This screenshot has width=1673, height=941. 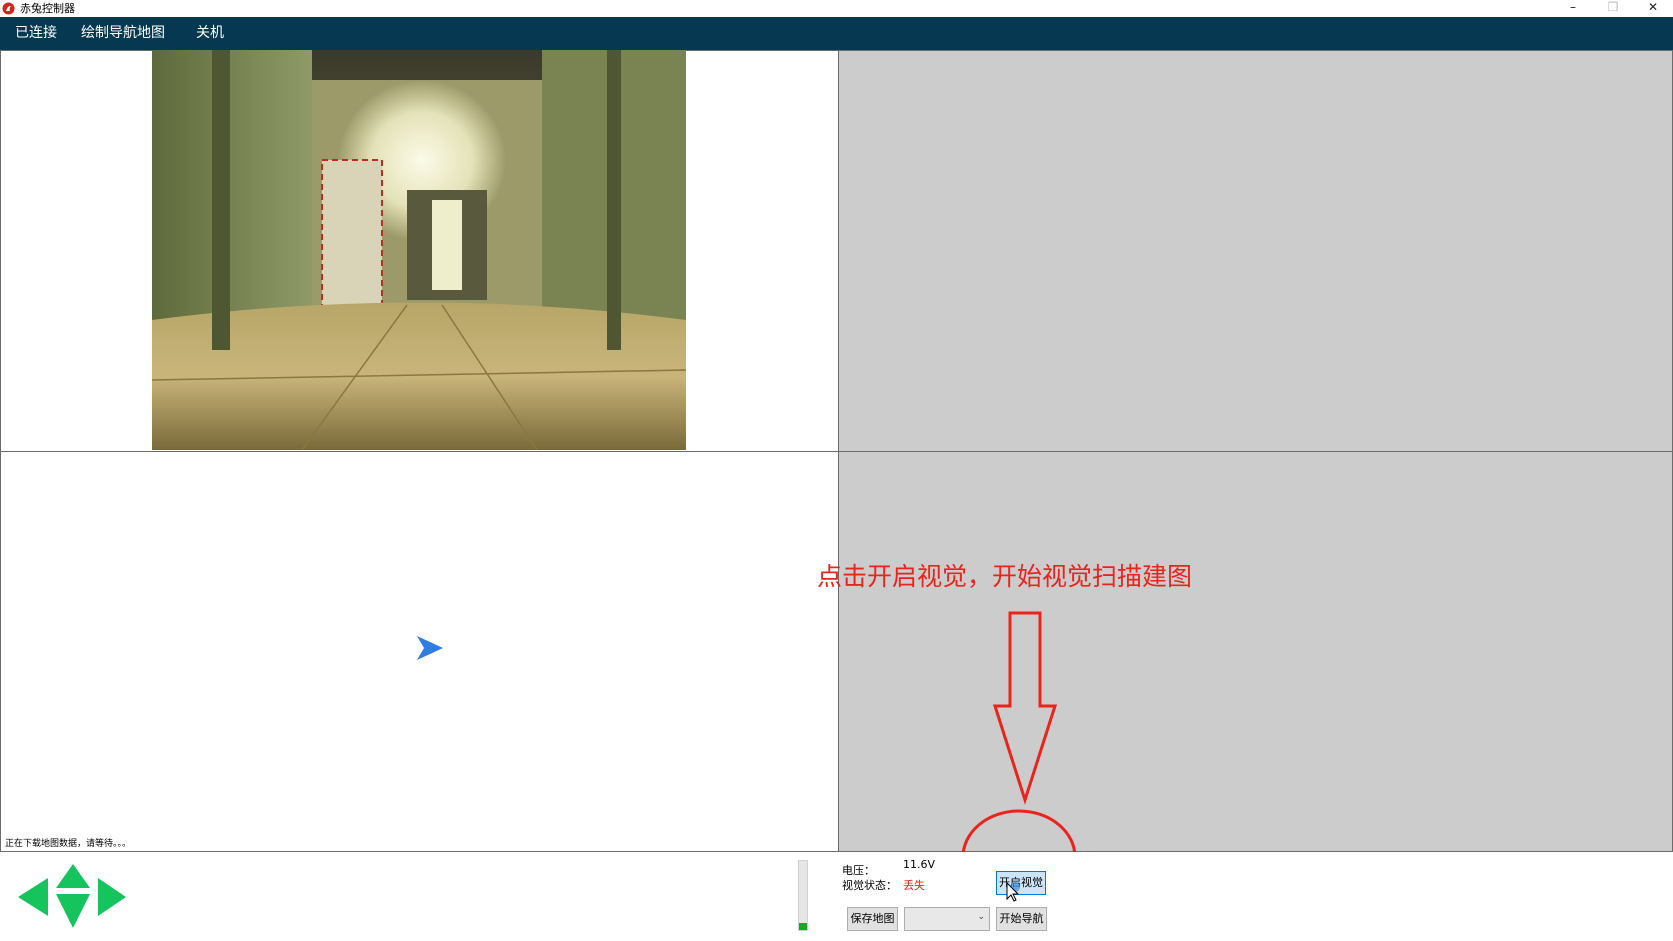 What do you see at coordinates (73, 876) in the screenshot?
I see `arrow-up-icon` at bounding box center [73, 876].